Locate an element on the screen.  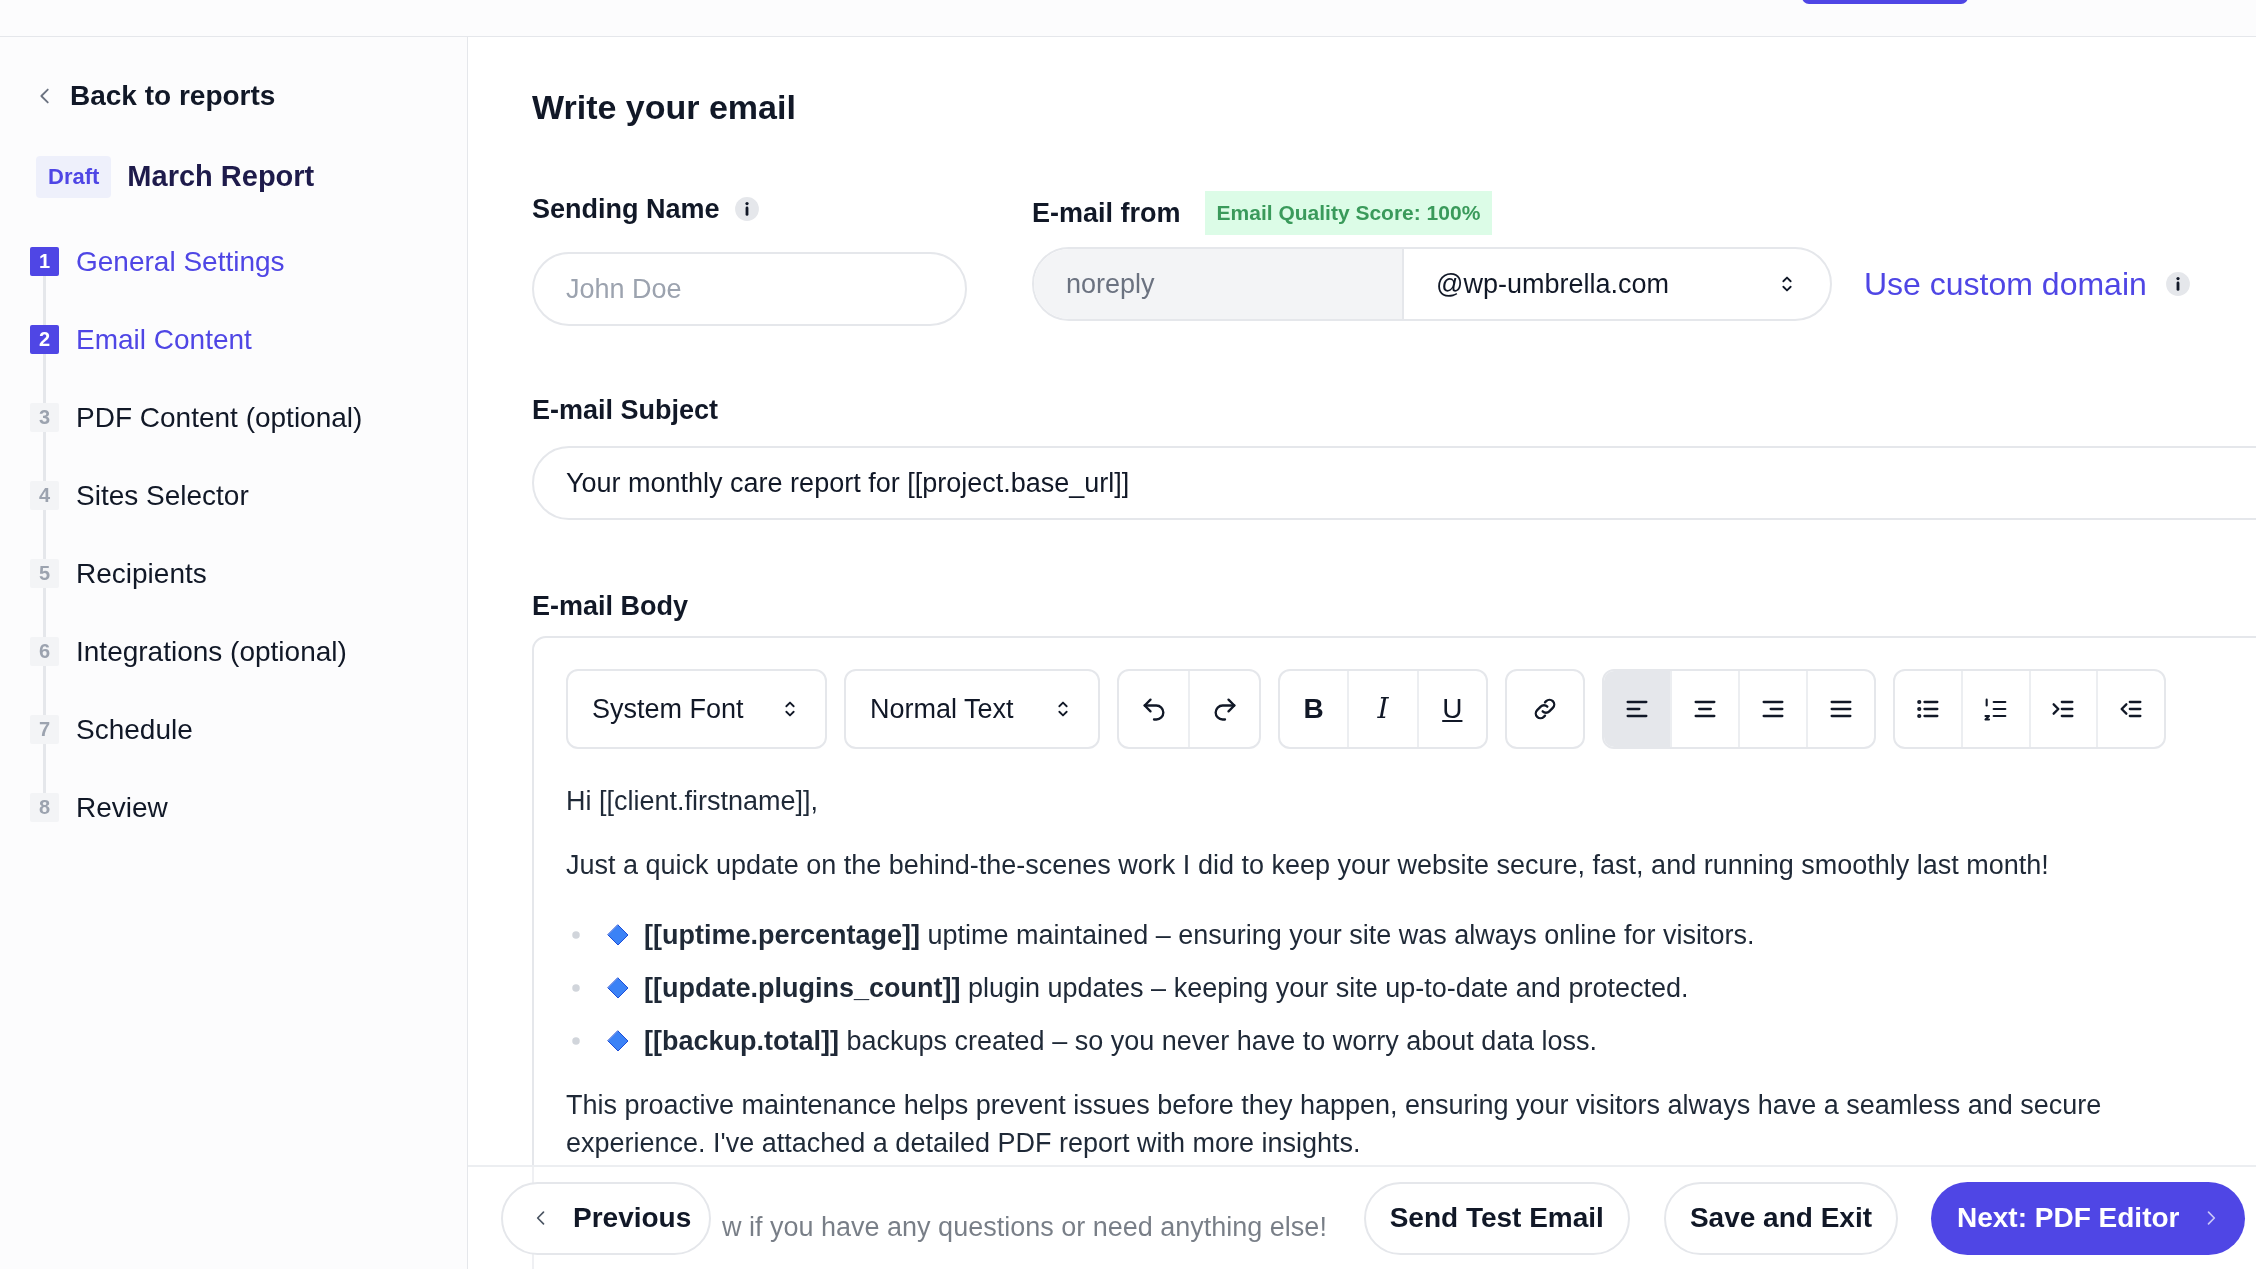
dropdown: Normal Text is located at coordinates (972, 709).